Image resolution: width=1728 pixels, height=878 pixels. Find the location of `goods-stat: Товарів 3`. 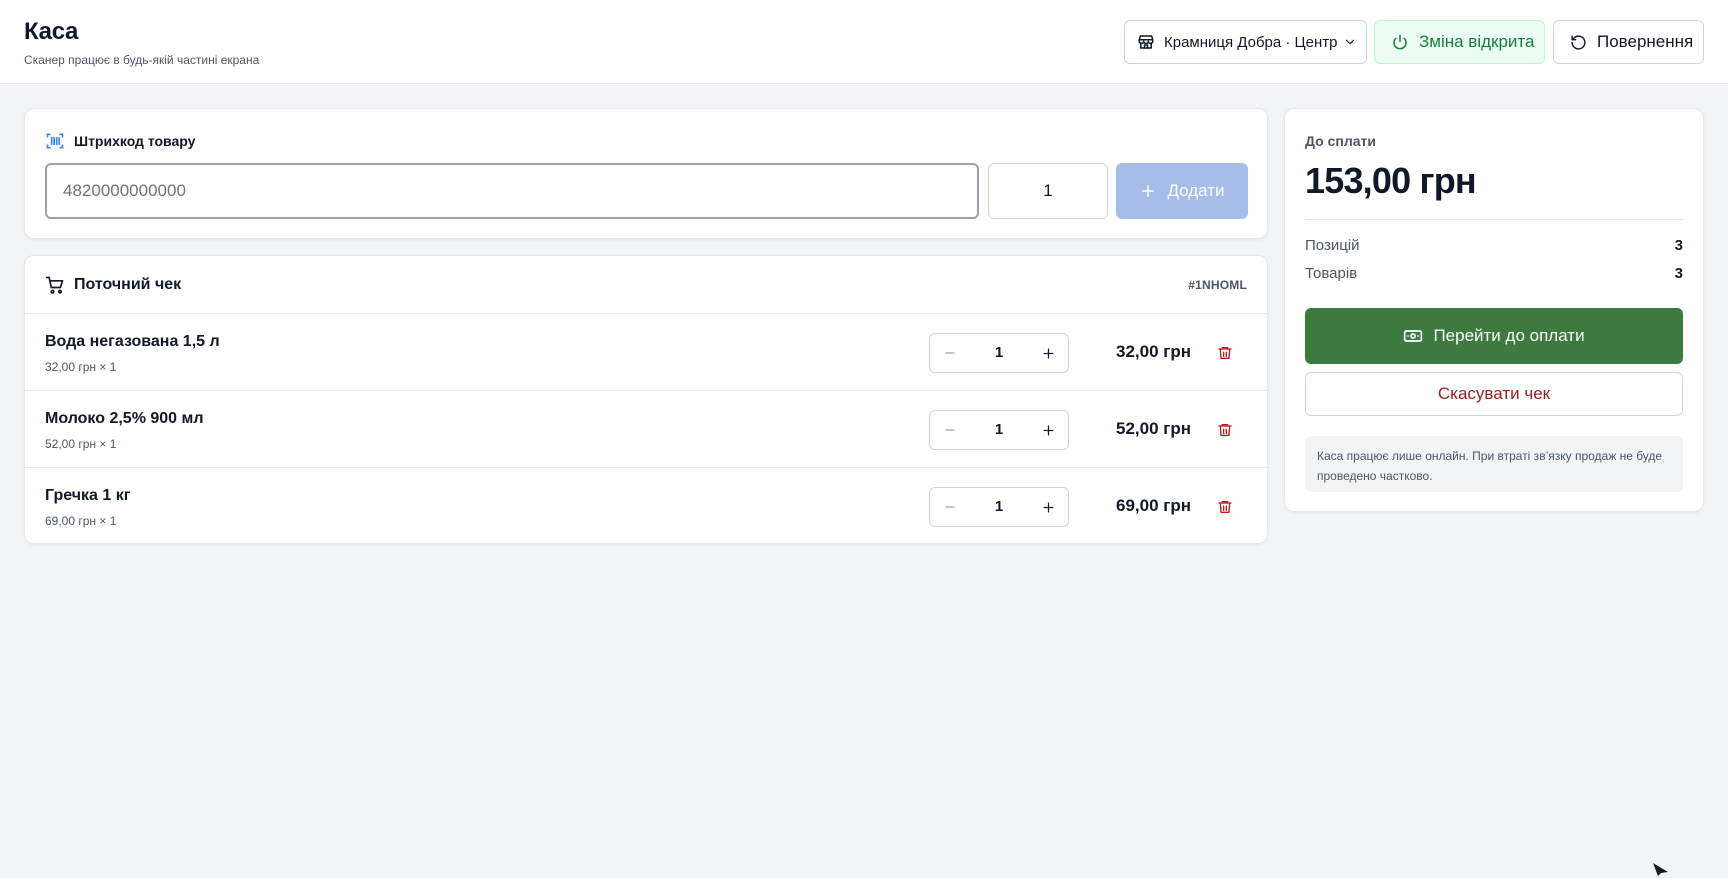

goods-stat: Товарів 3 is located at coordinates (1494, 273).